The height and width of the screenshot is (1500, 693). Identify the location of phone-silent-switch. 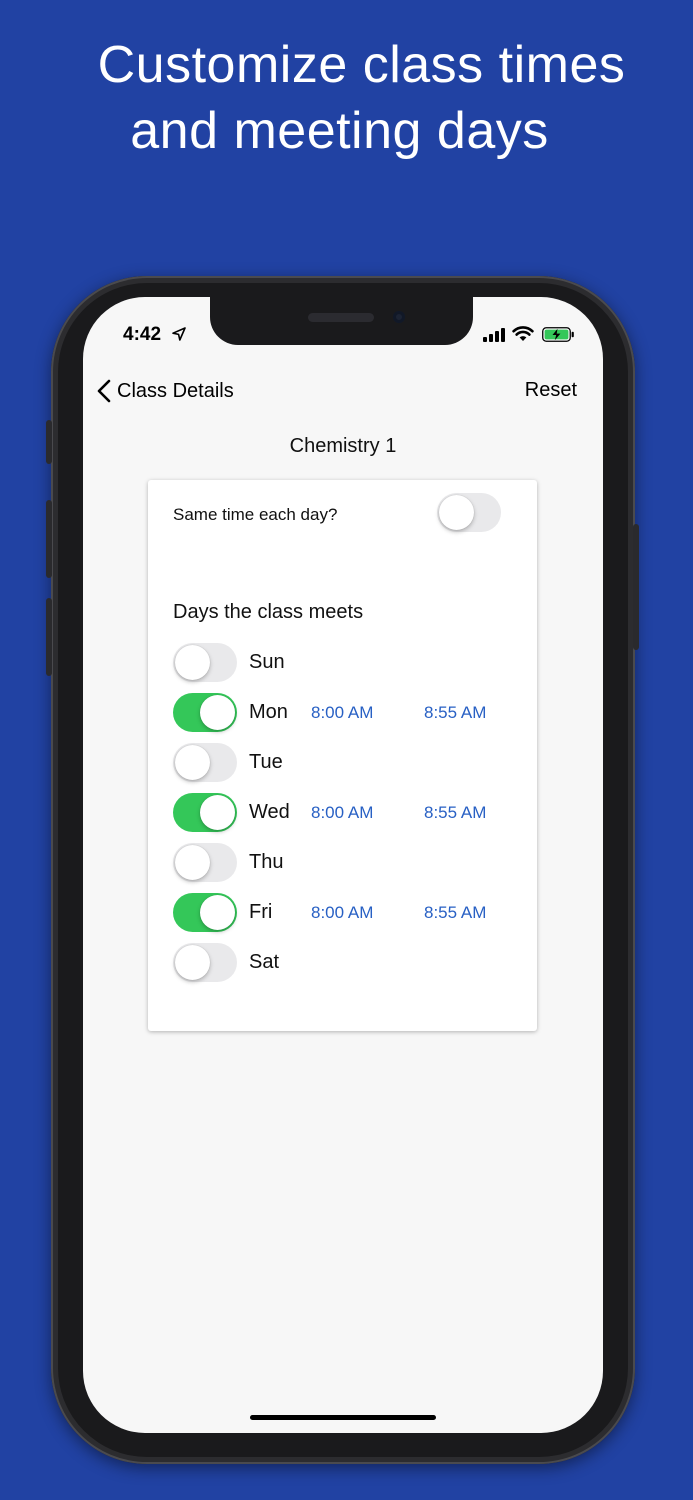
(49, 442).